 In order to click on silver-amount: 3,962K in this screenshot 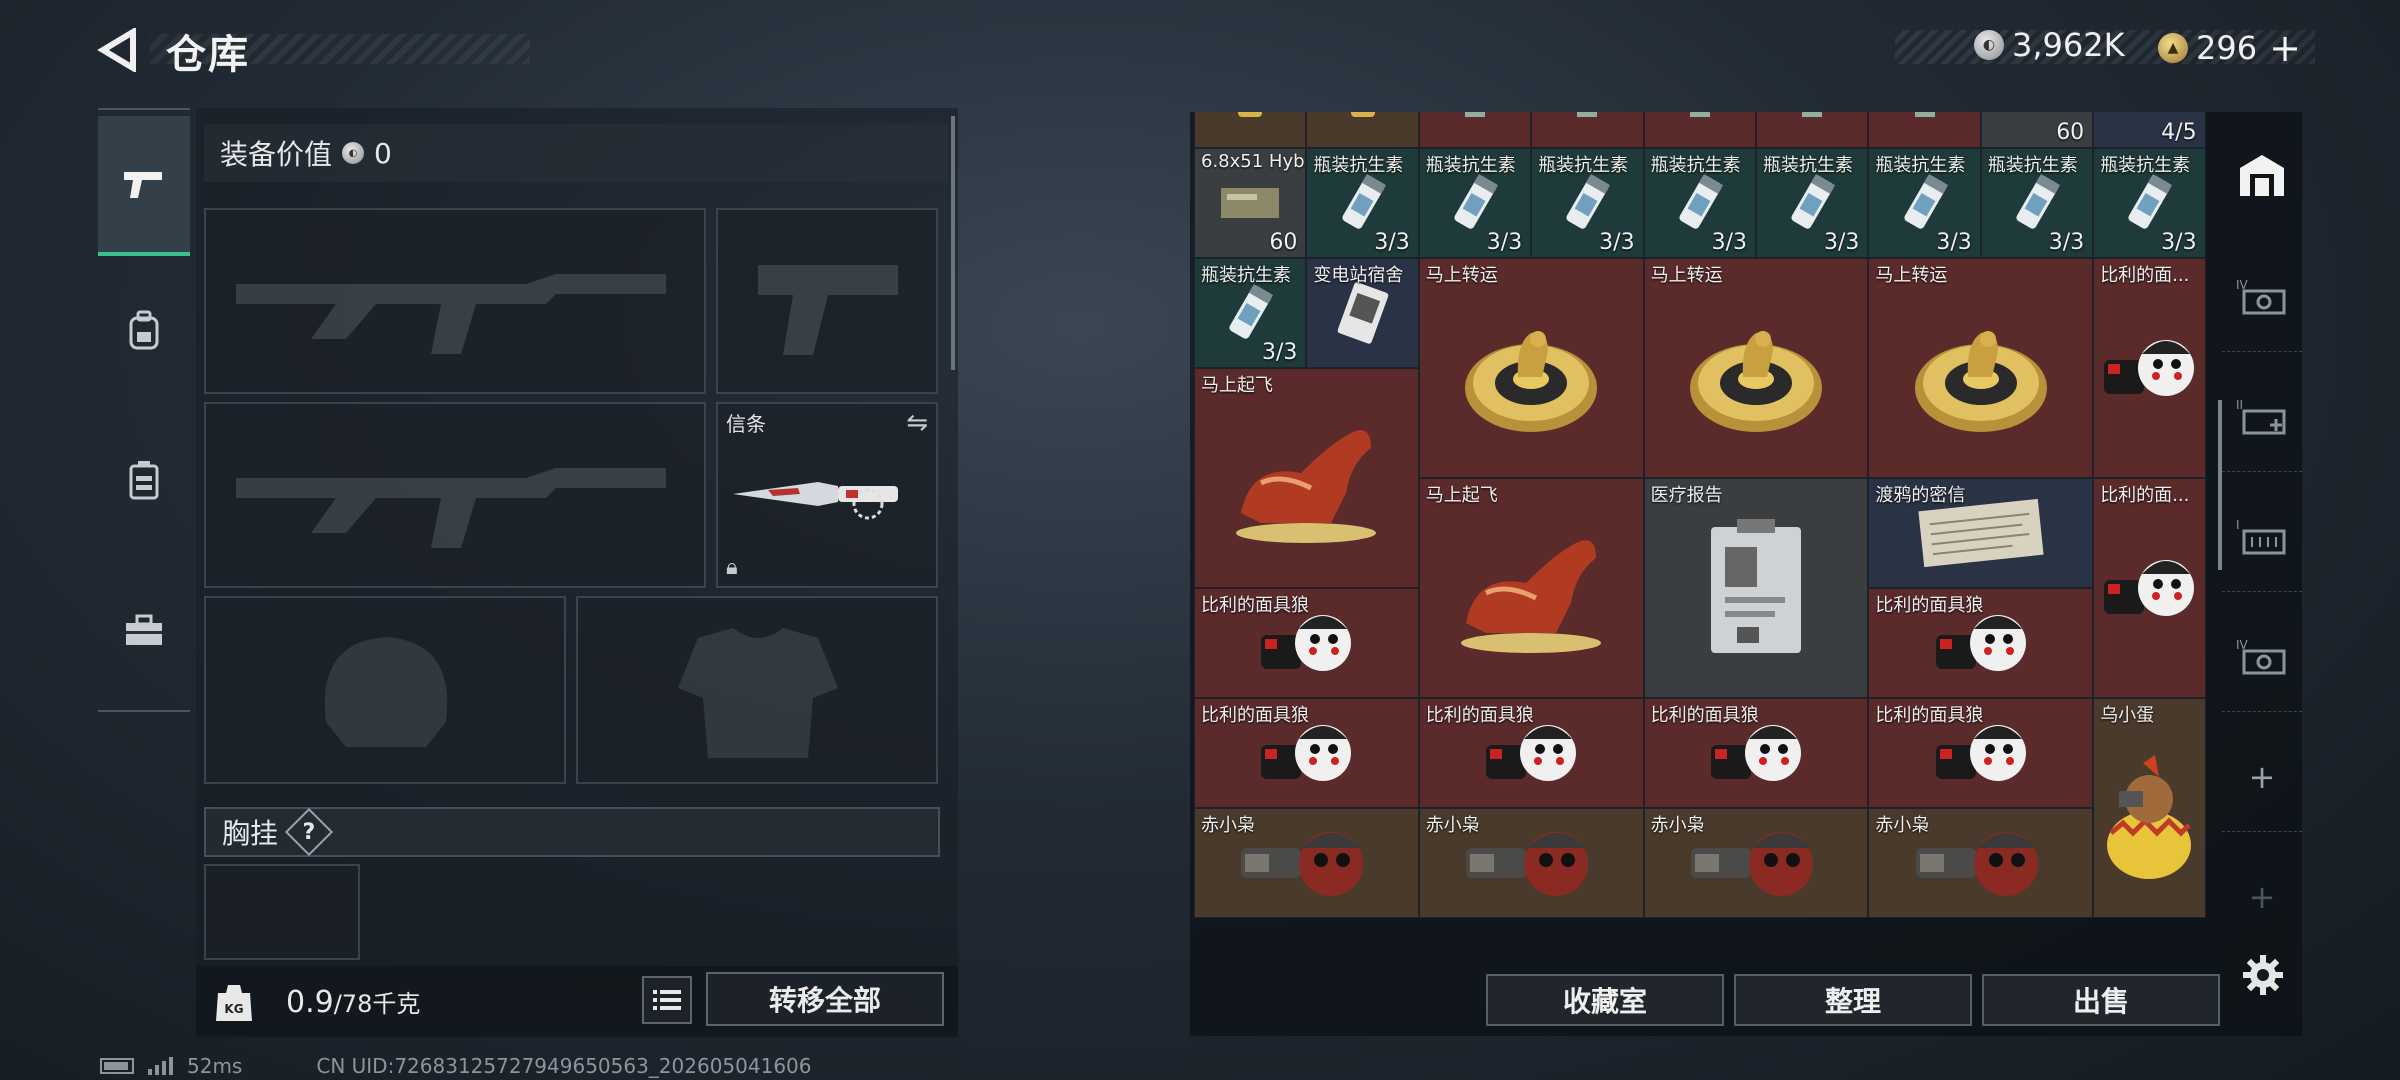, I will do `click(2068, 45)`.